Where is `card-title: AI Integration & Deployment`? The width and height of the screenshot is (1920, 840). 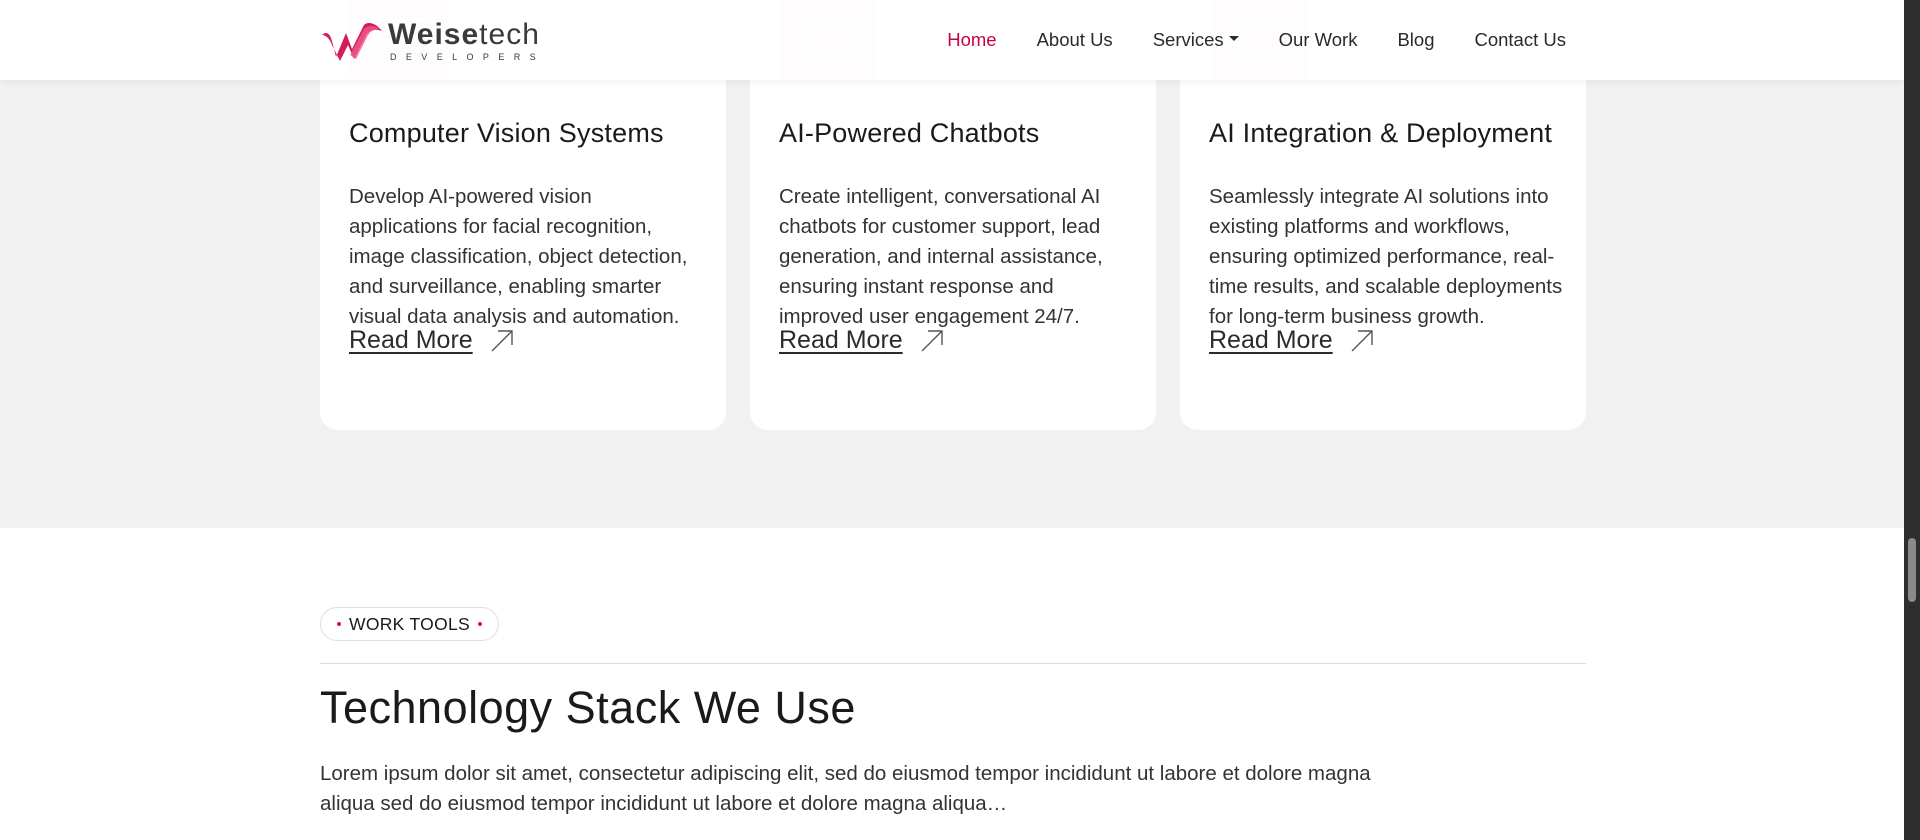
card-title: AI Integration & Deployment is located at coordinates (1381, 133).